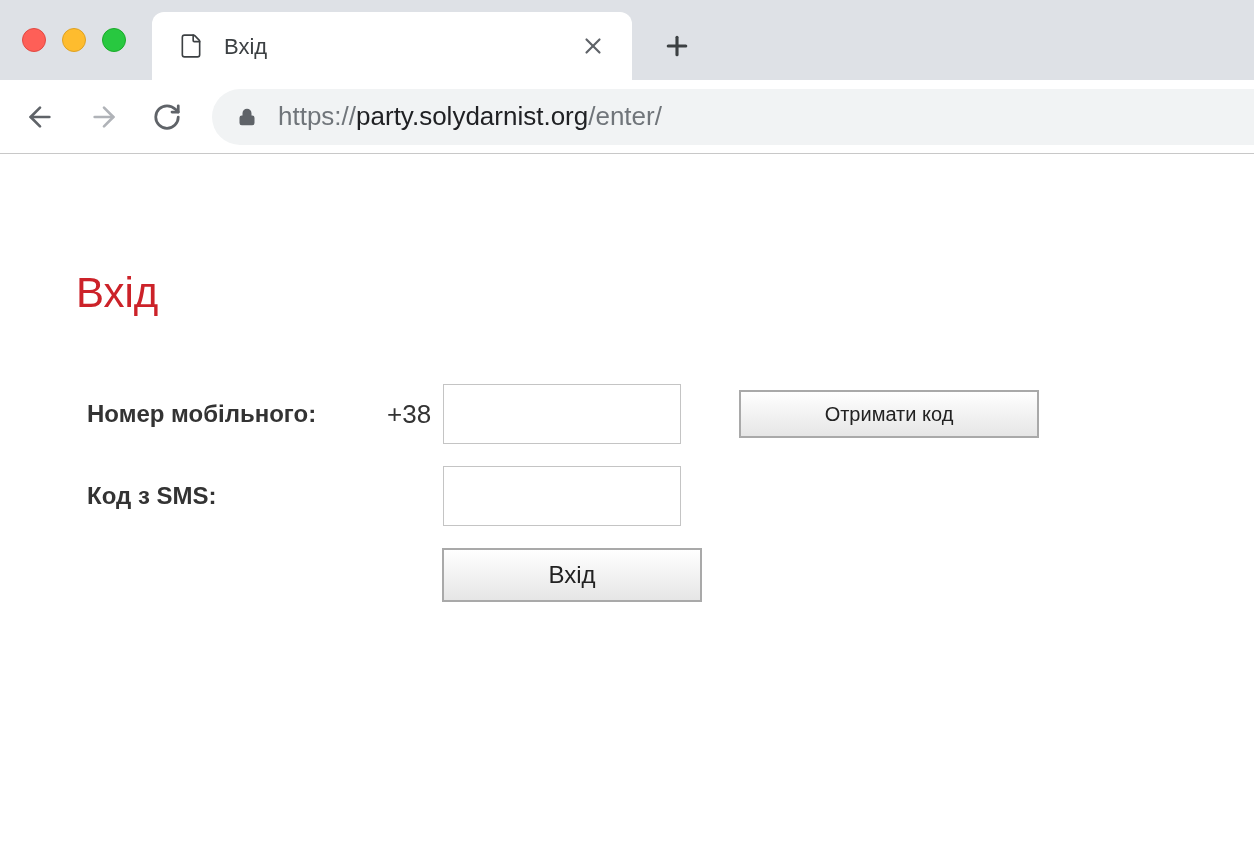  Describe the element at coordinates (167, 116) in the screenshot. I see `reload-icon` at that location.